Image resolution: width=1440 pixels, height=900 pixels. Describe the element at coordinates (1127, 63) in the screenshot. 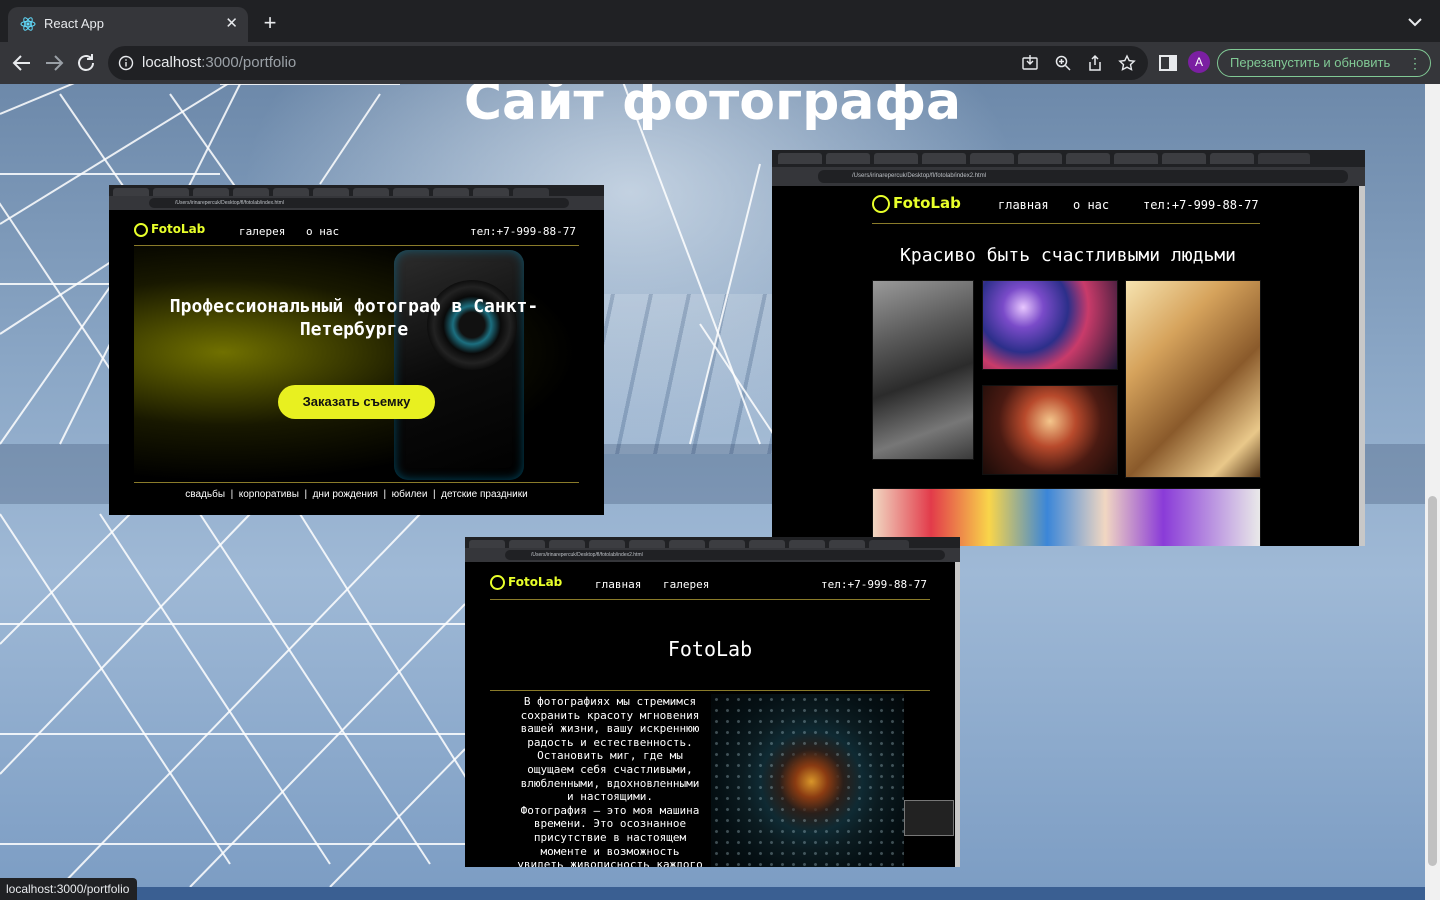

I see `star-icon` at that location.